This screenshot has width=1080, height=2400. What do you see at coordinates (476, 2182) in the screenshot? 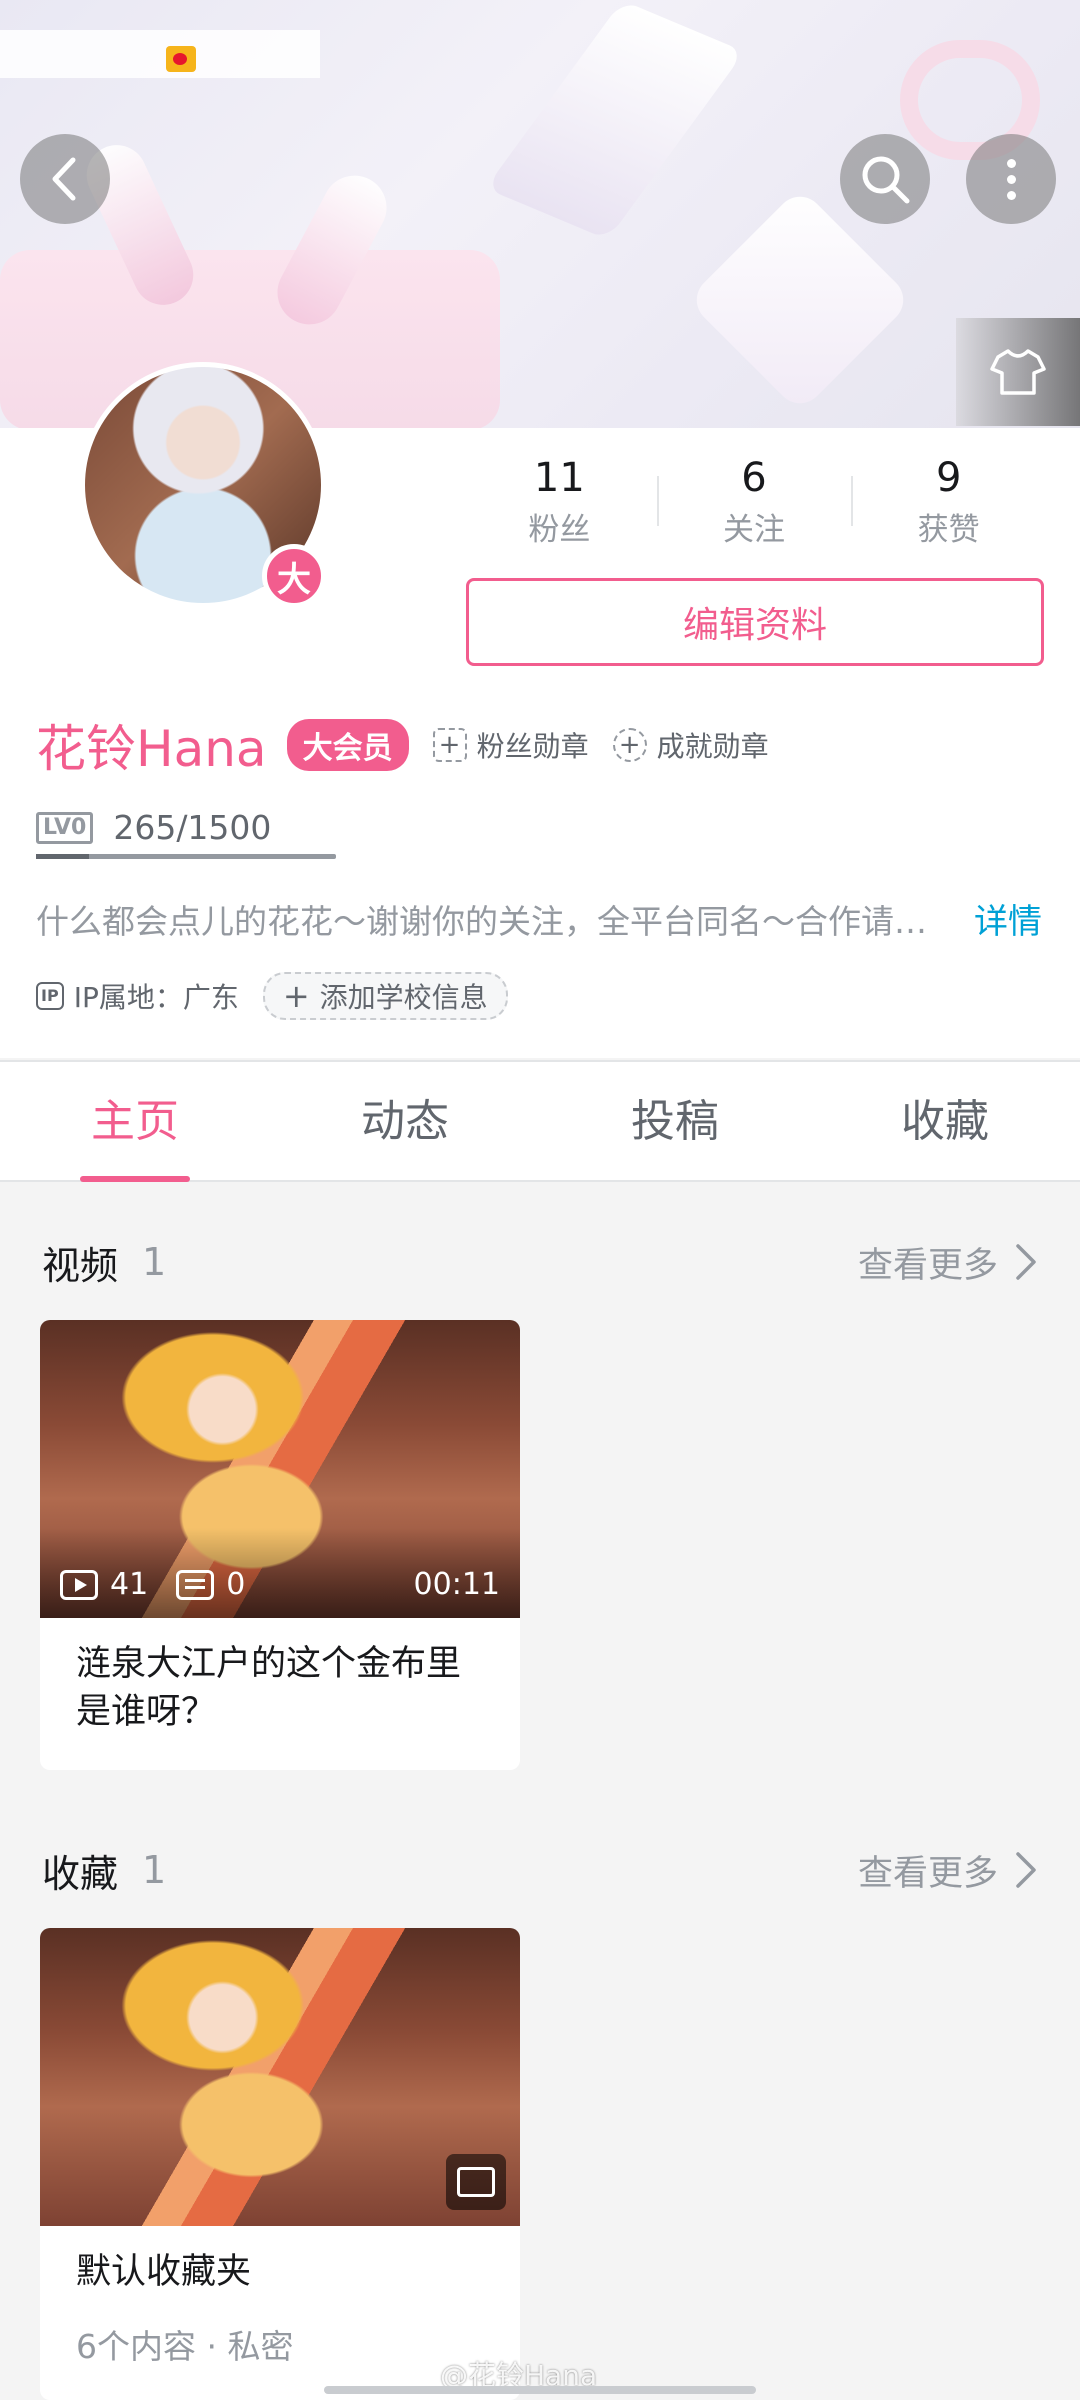
I see `favorite-folder-icon` at bounding box center [476, 2182].